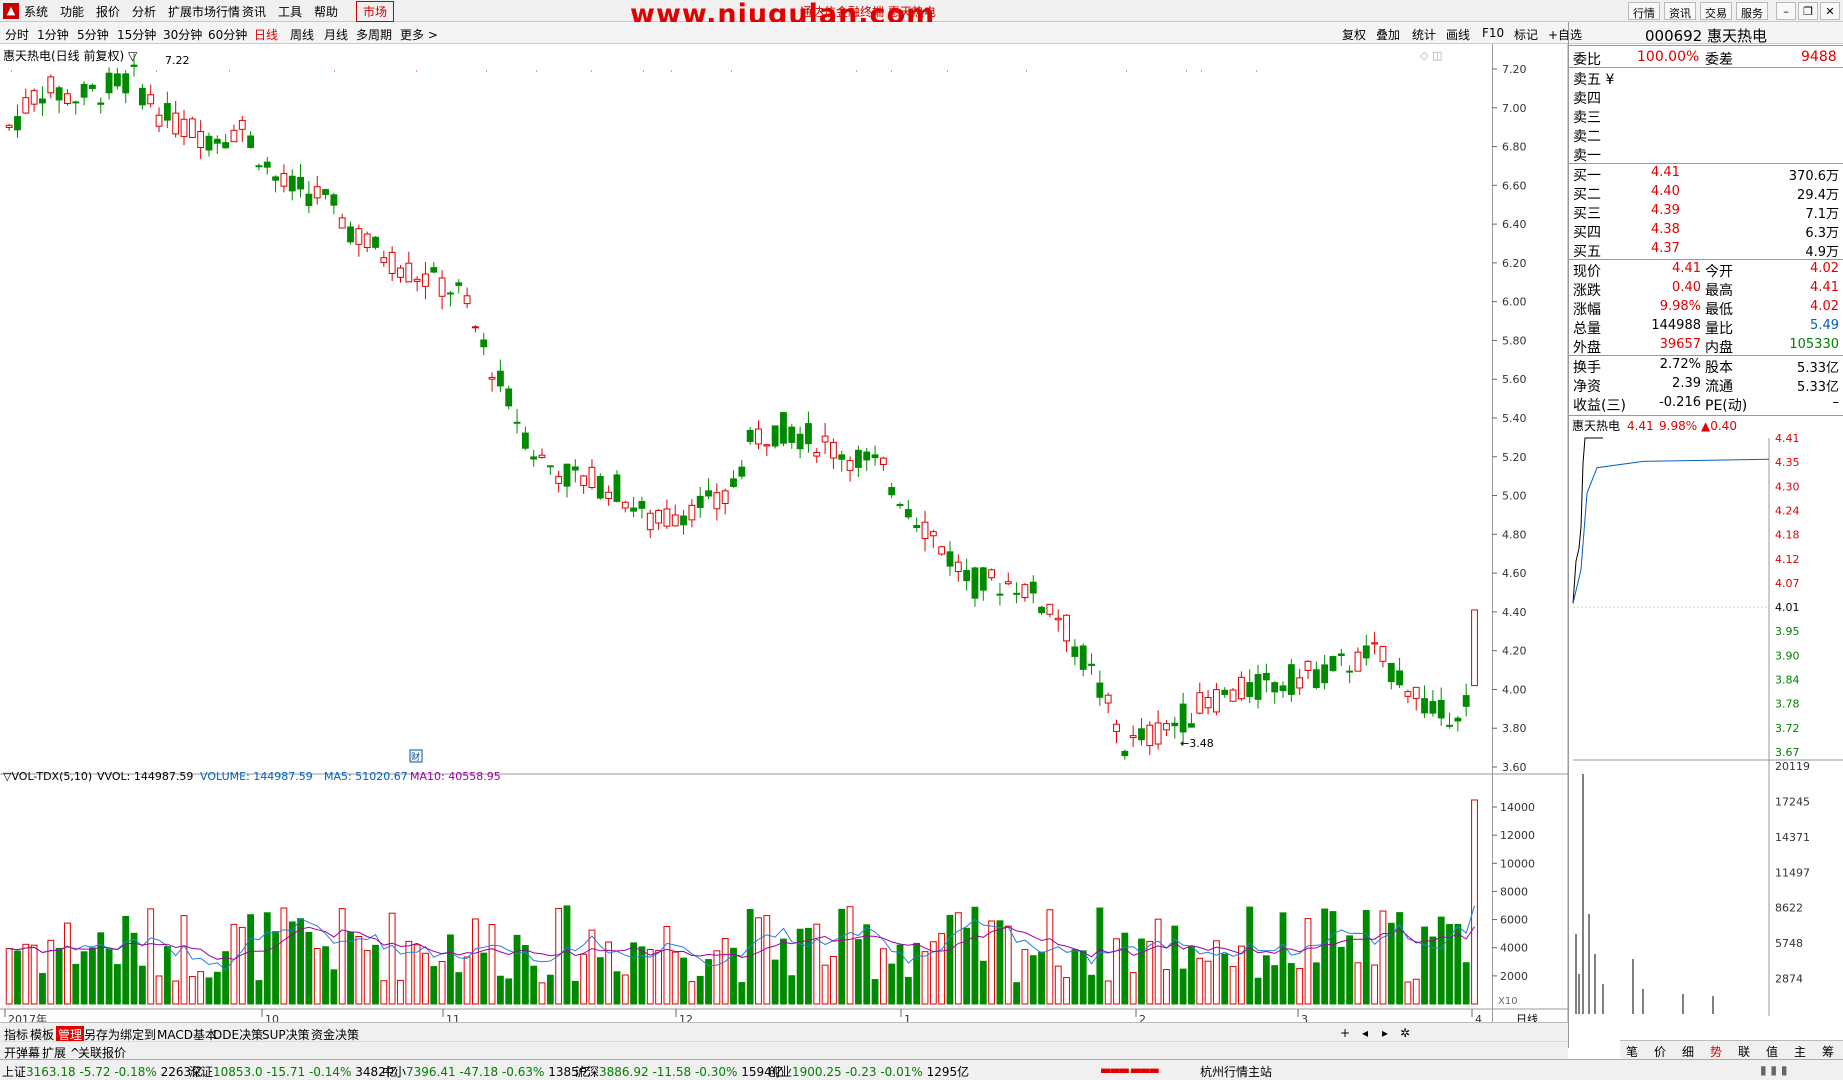 This screenshot has width=1843, height=1080. I want to click on period-monthly: 月线, so click(336, 34).